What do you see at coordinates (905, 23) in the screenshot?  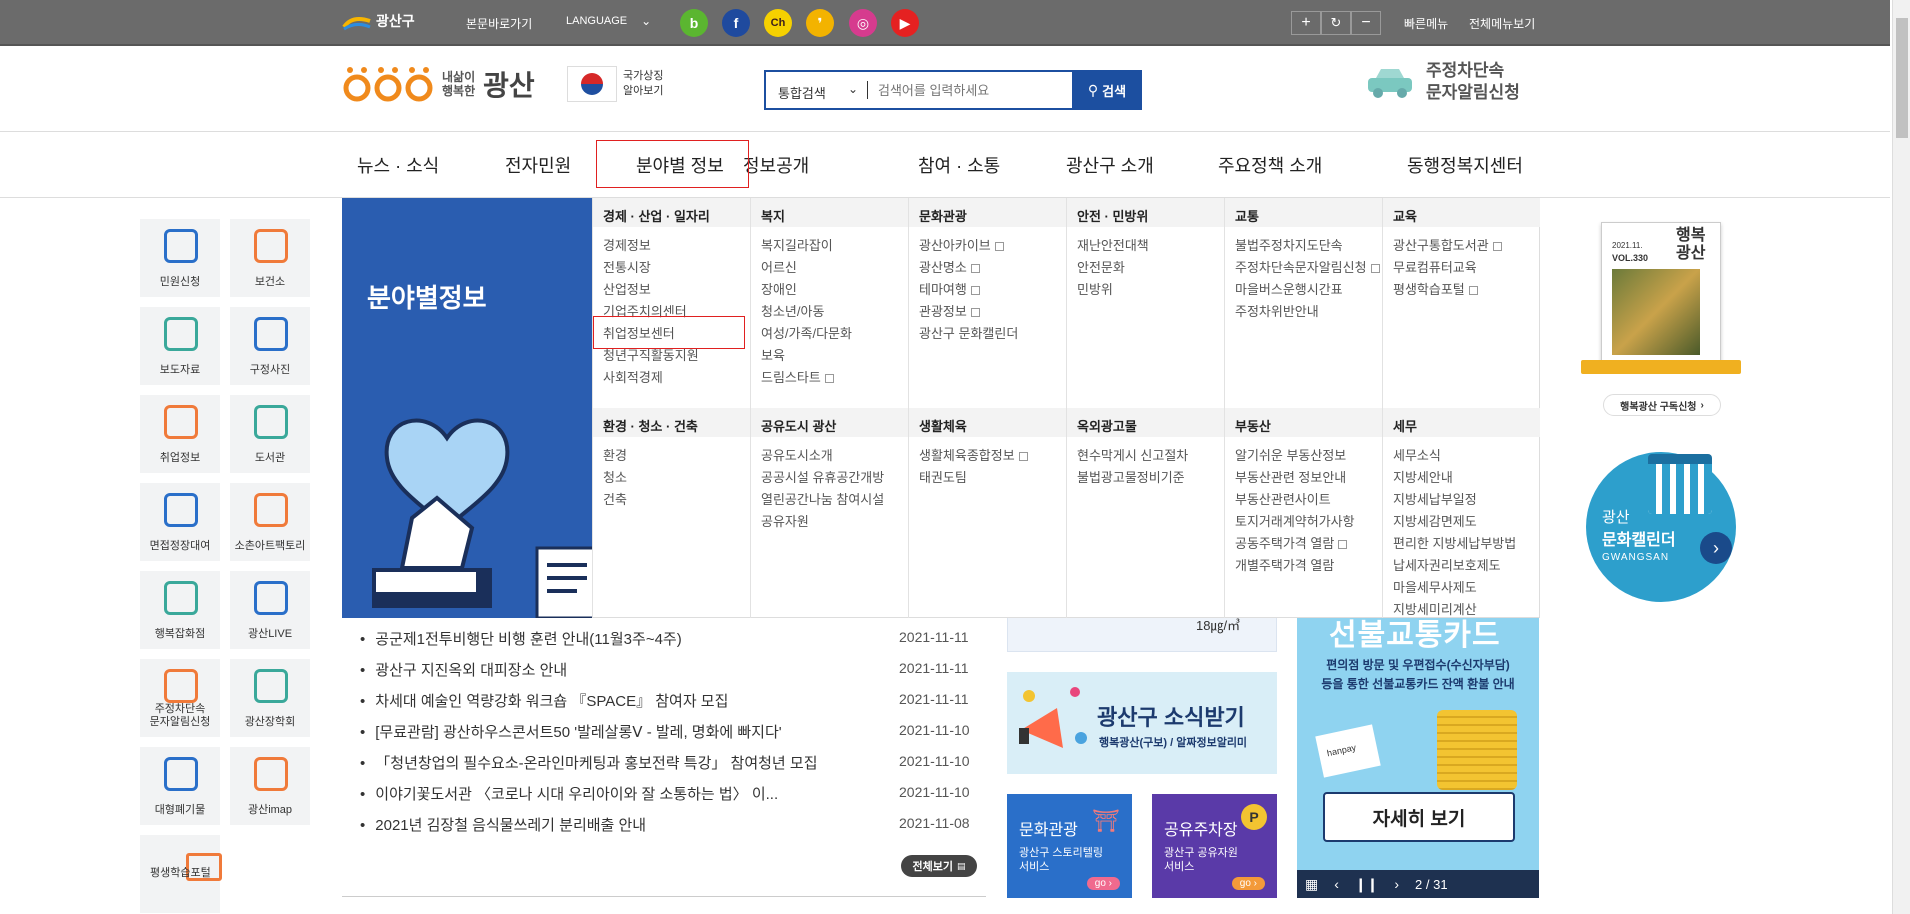 I see `youtube-icon: ▶` at bounding box center [905, 23].